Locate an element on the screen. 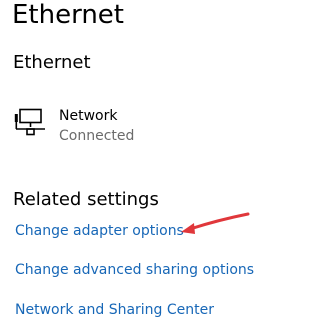 The height and width of the screenshot is (333, 320). page-title: Ethernet is located at coordinates (68, 15).